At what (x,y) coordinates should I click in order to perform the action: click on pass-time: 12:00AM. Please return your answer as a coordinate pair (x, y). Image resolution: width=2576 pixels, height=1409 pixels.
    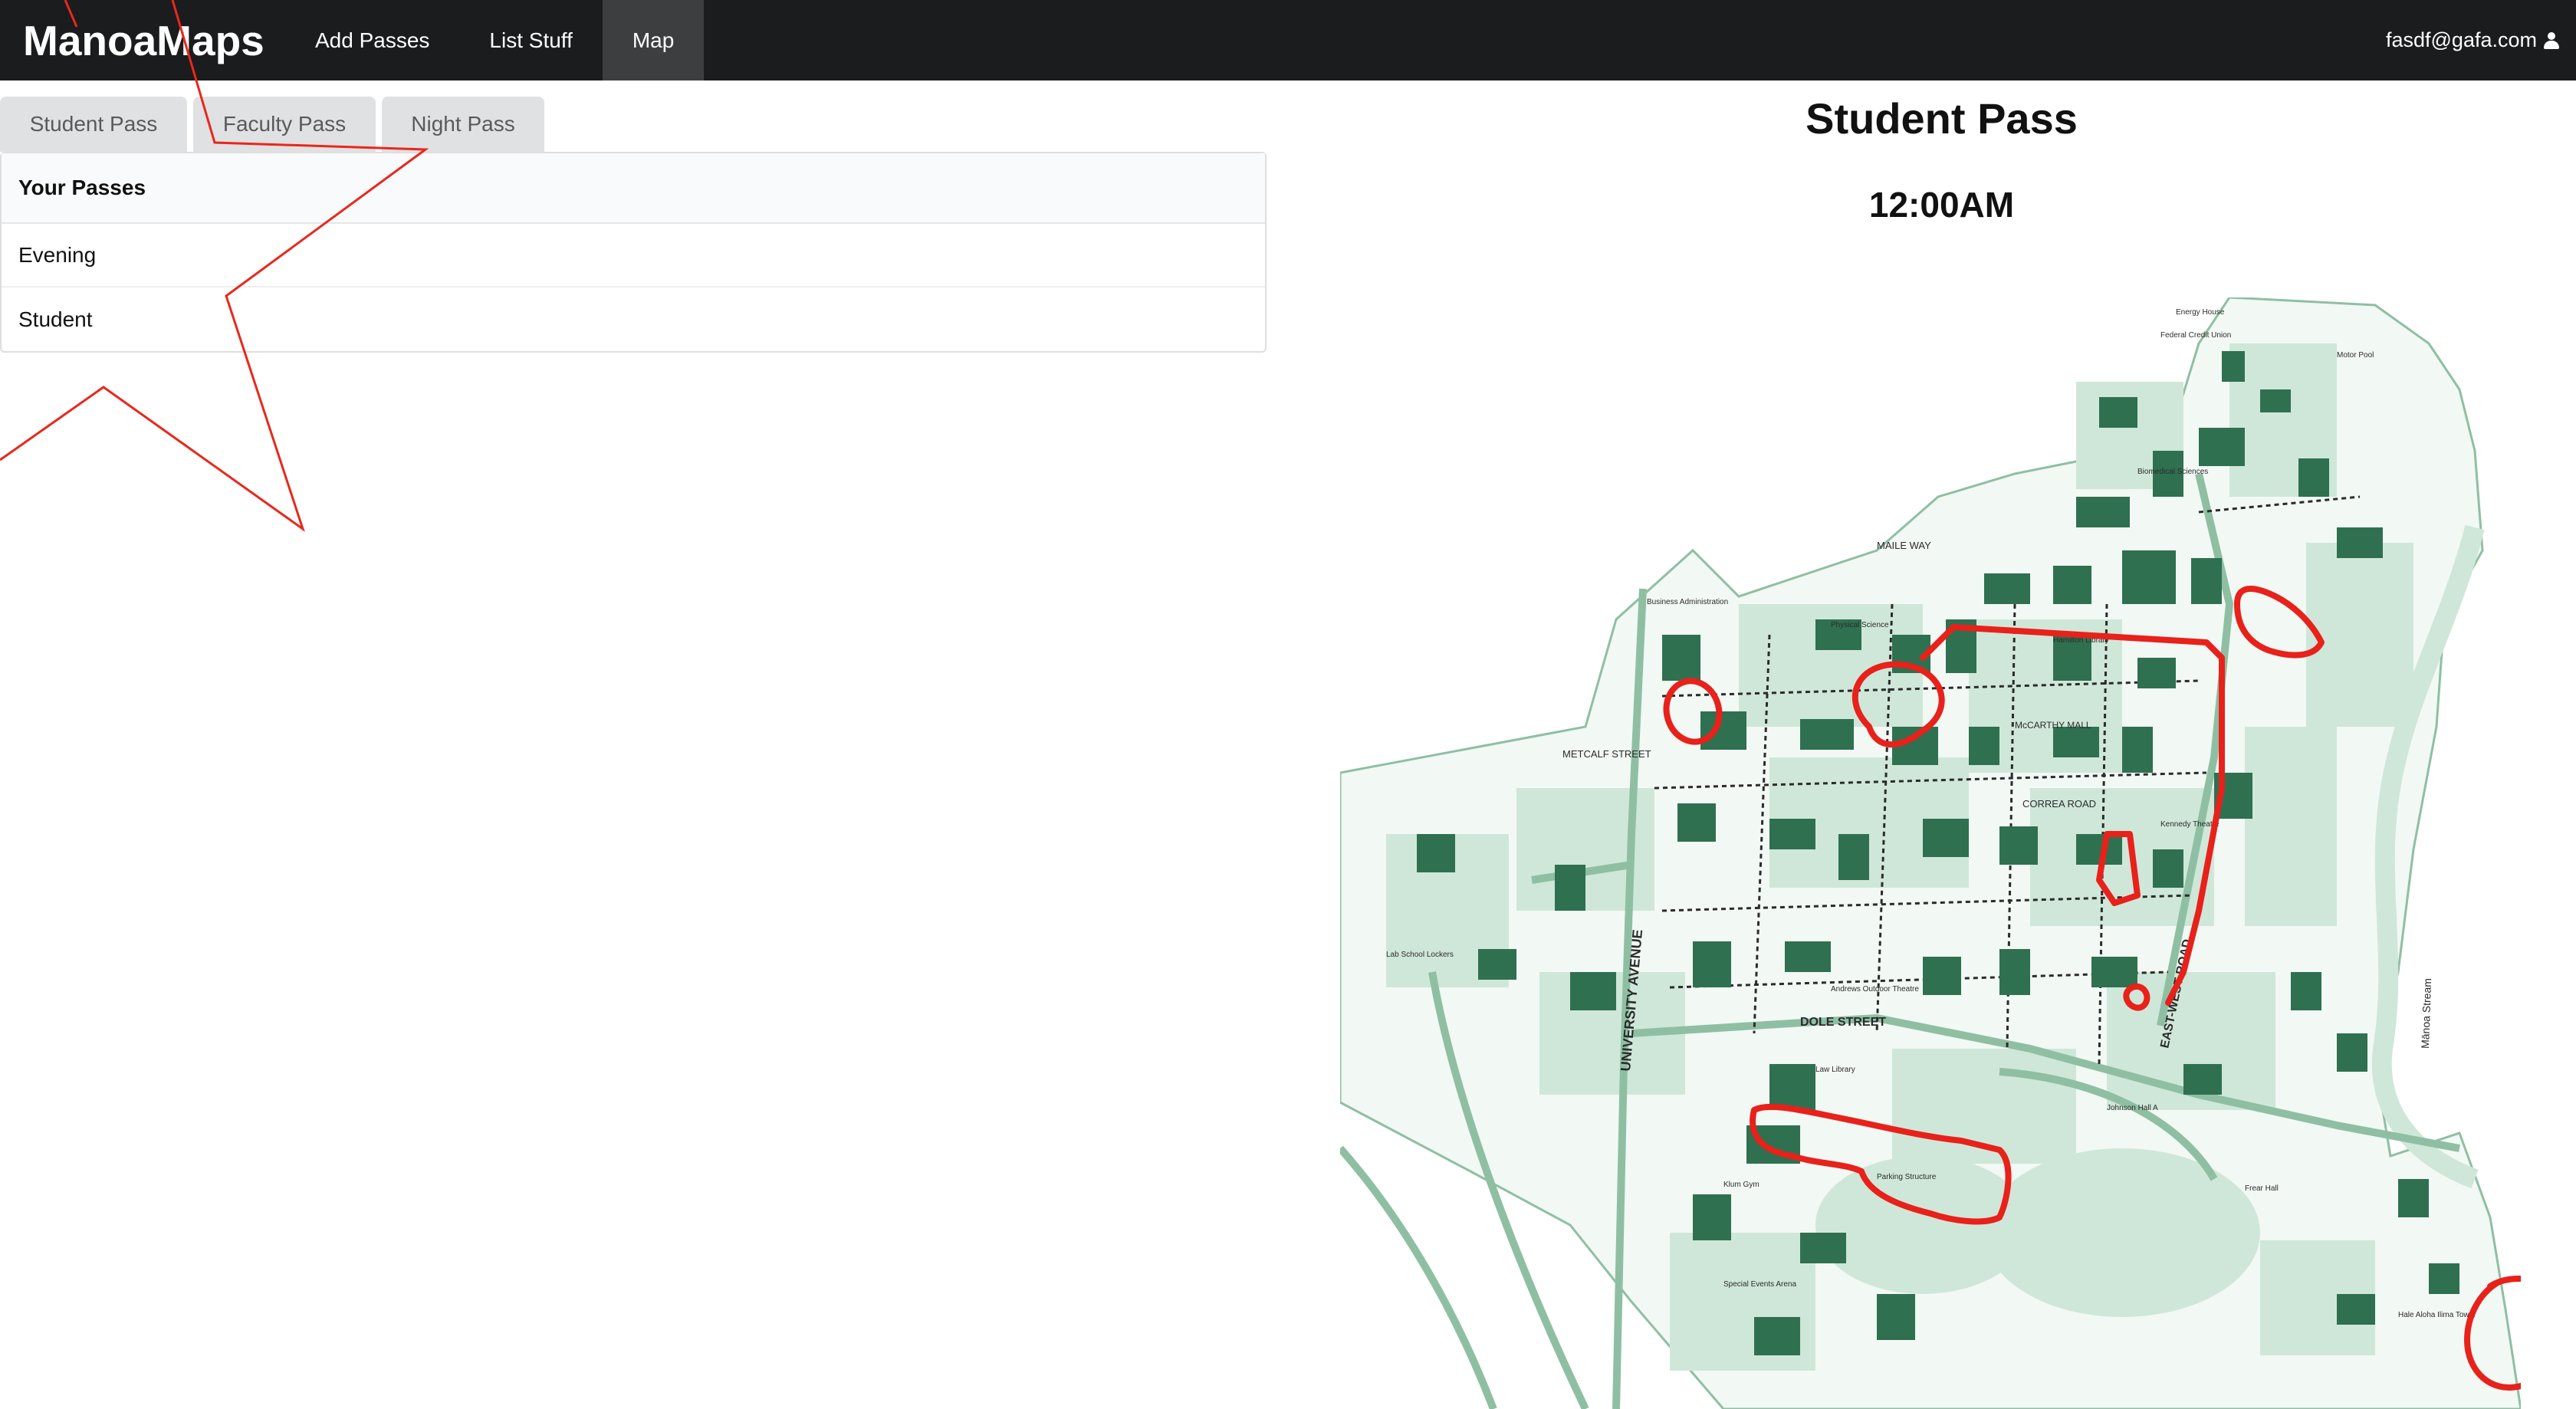
    Looking at the image, I should click on (1941, 205).